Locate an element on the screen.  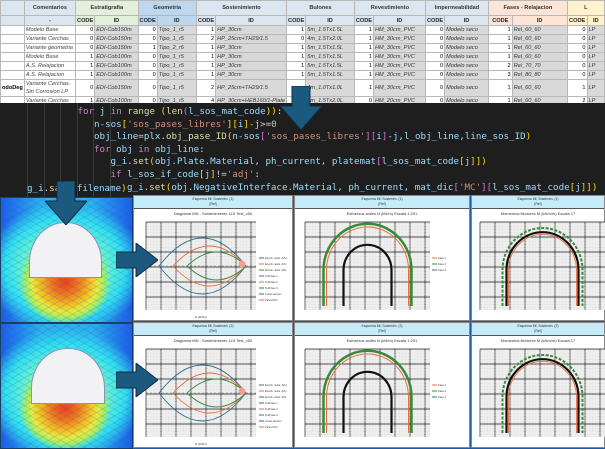
id-cell: HP_25cm+TH29/1.5 is located at coordinates (251, 39).